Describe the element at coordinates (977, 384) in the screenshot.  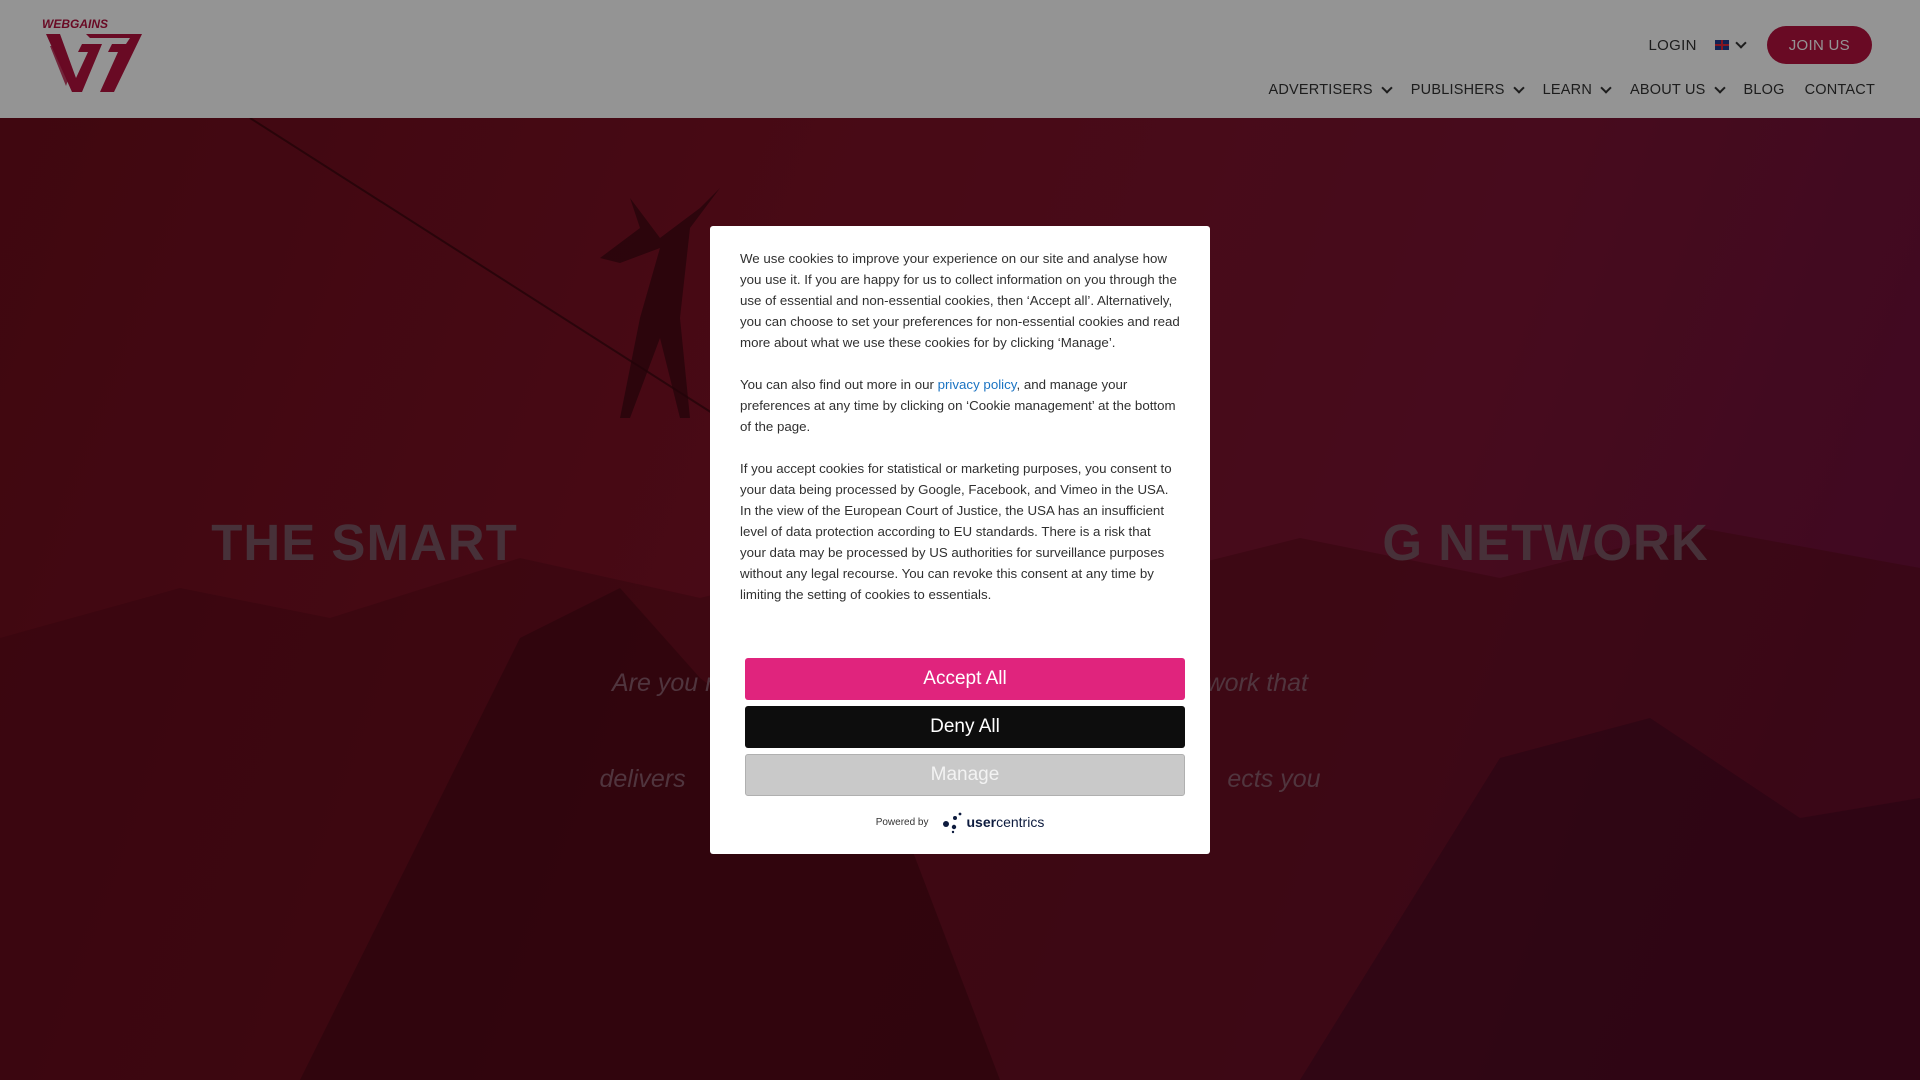
I see `privacy-policy-link: privacy policy` at that location.